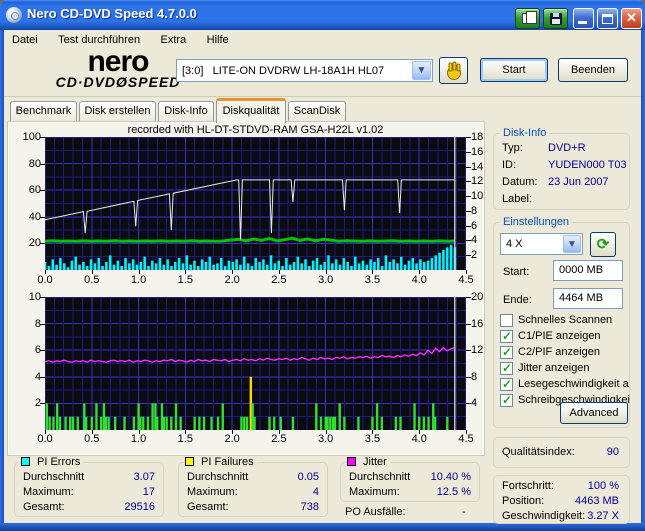 The width and height of the screenshot is (645, 531). I want to click on checkbox-schnelles-scannen: Schnelles Scannen, so click(561, 320).